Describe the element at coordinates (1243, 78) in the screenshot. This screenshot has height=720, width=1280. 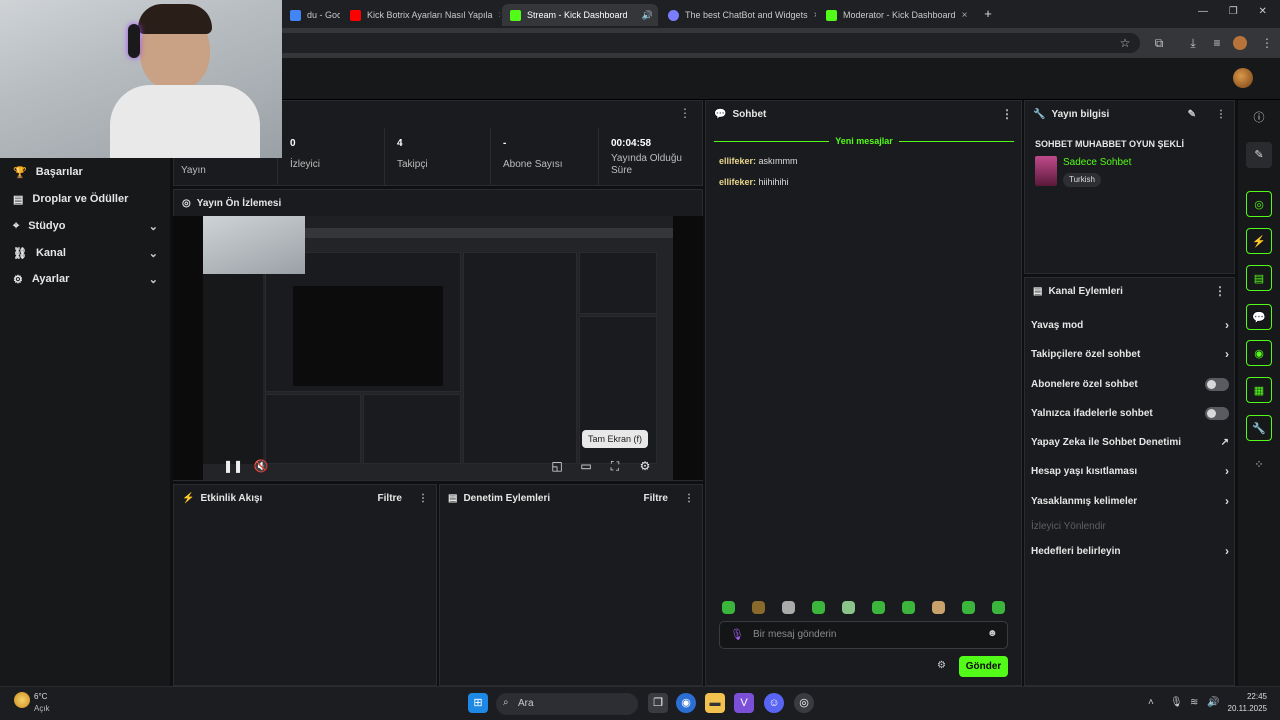
I see `avatar` at that location.